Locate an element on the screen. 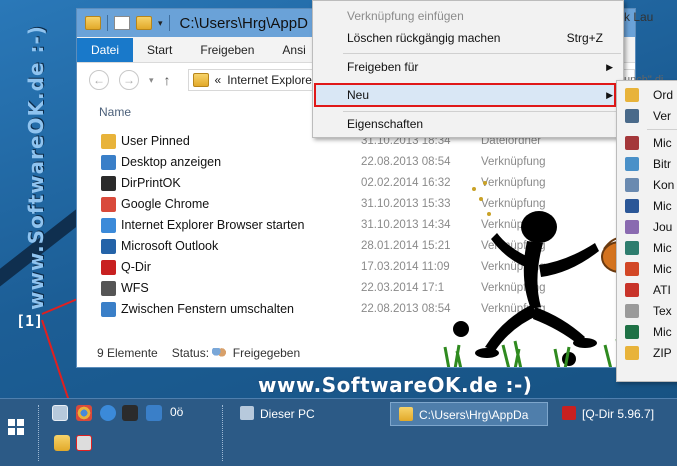 Image resolution: width=677 pixels, height=466 pixels. status-value: Freigegeben is located at coordinates (266, 353).